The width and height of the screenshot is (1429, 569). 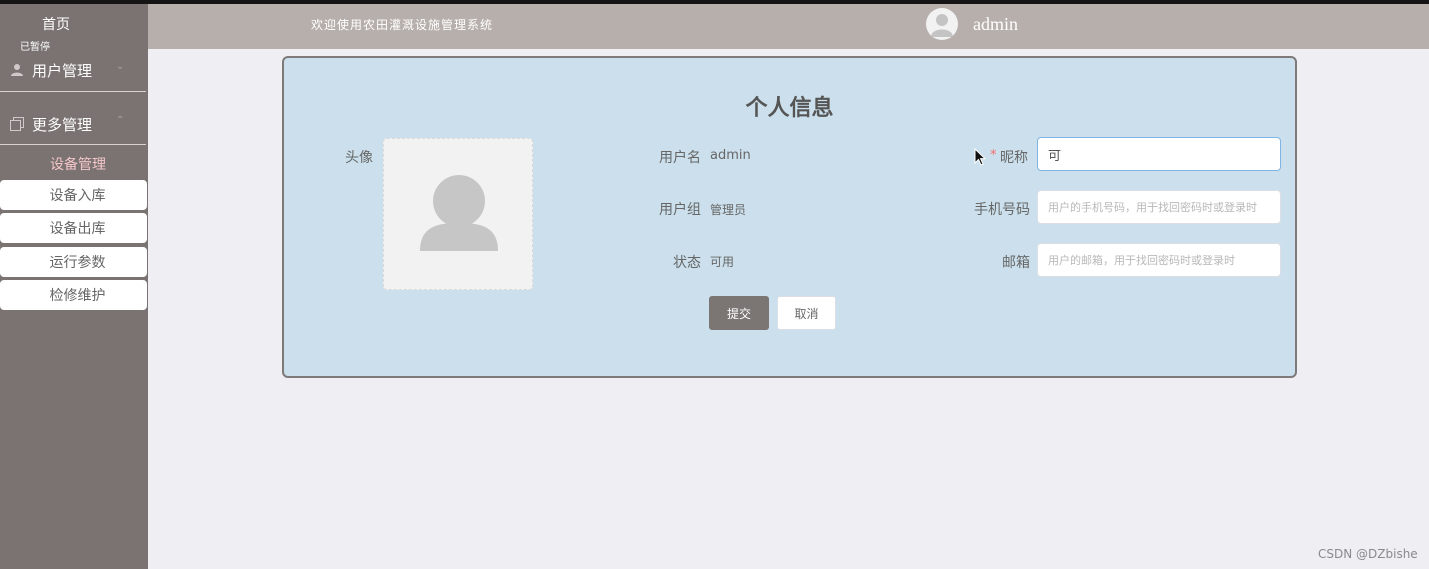 I want to click on mouse-cursor-icon, so click(x=980, y=156).